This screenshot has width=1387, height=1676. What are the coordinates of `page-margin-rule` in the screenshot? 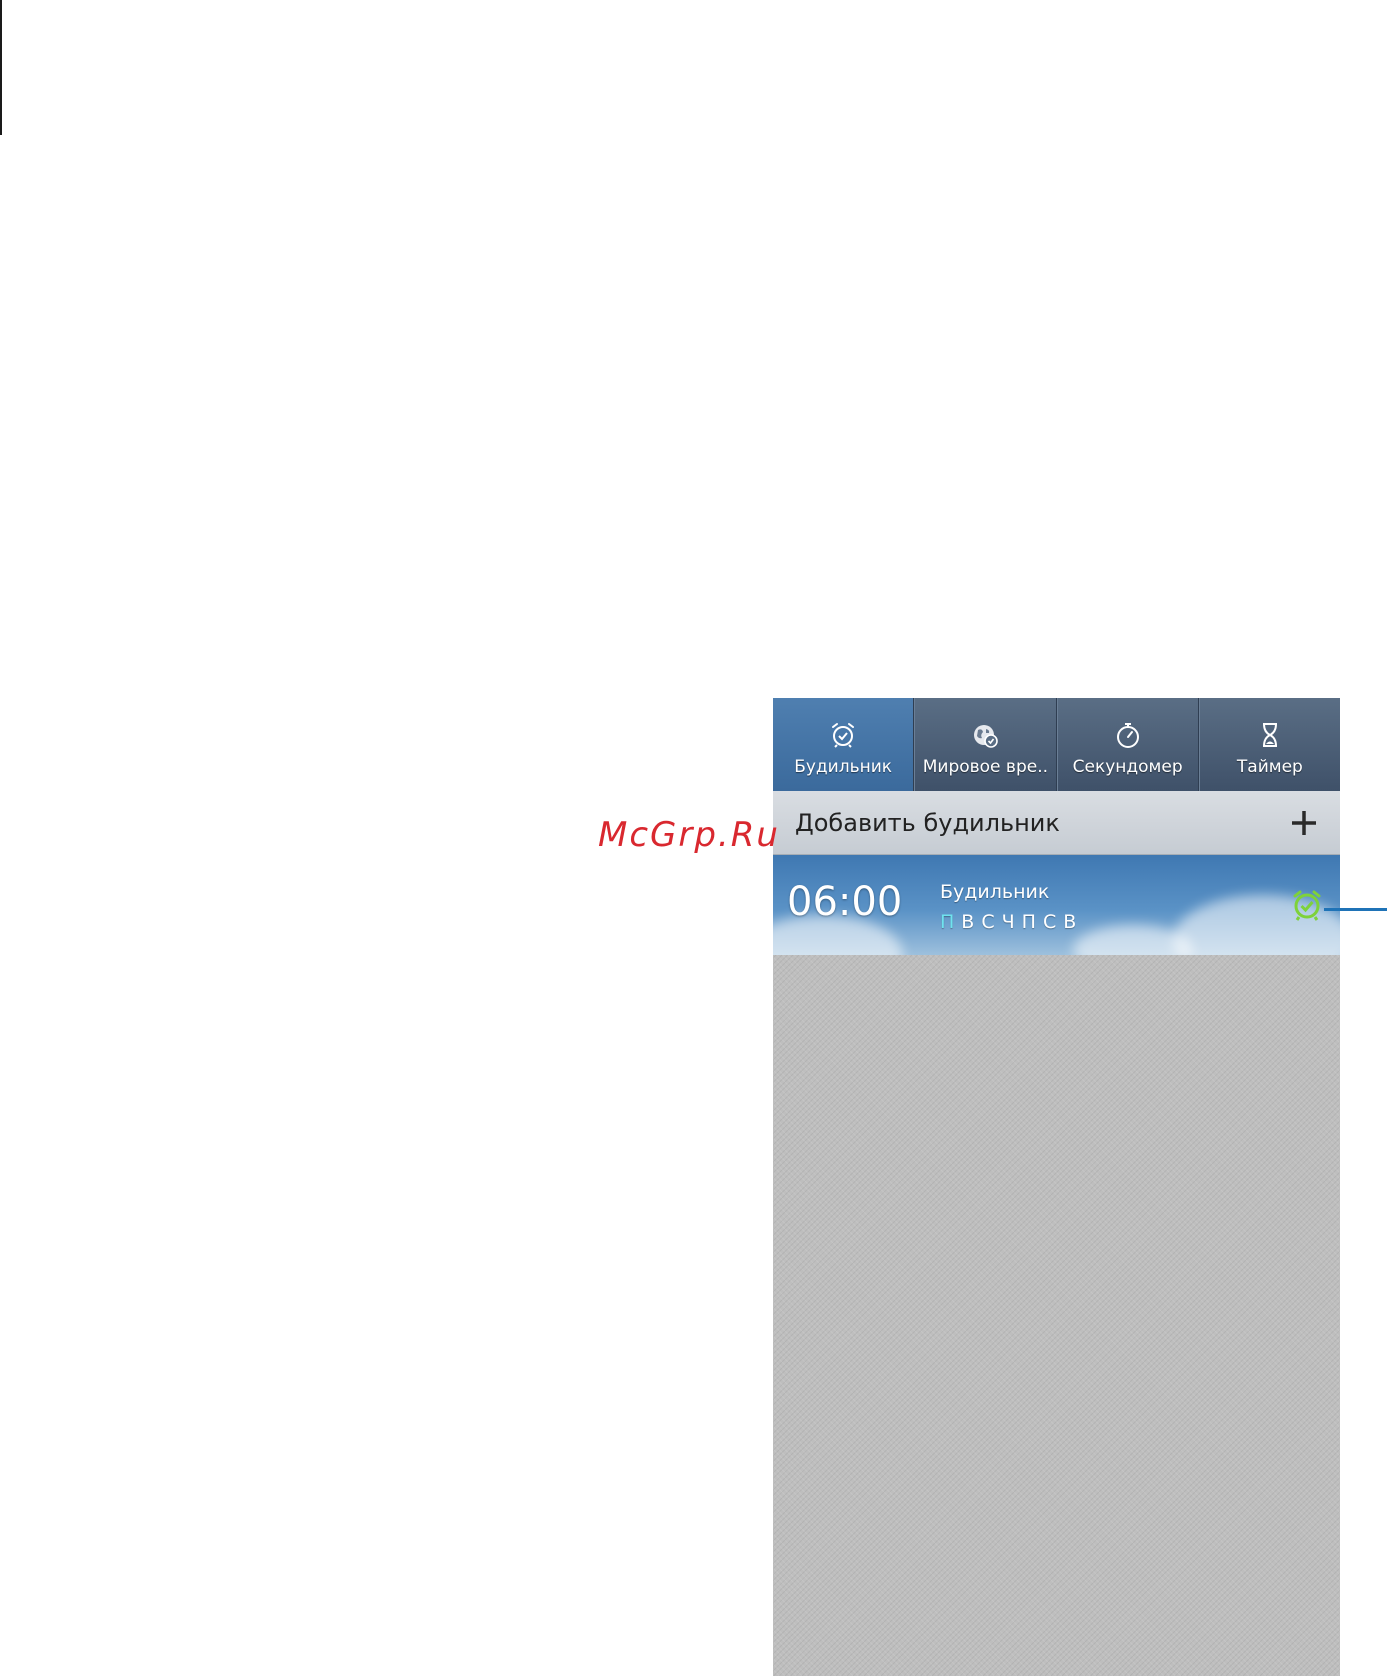 It's located at (1, 67).